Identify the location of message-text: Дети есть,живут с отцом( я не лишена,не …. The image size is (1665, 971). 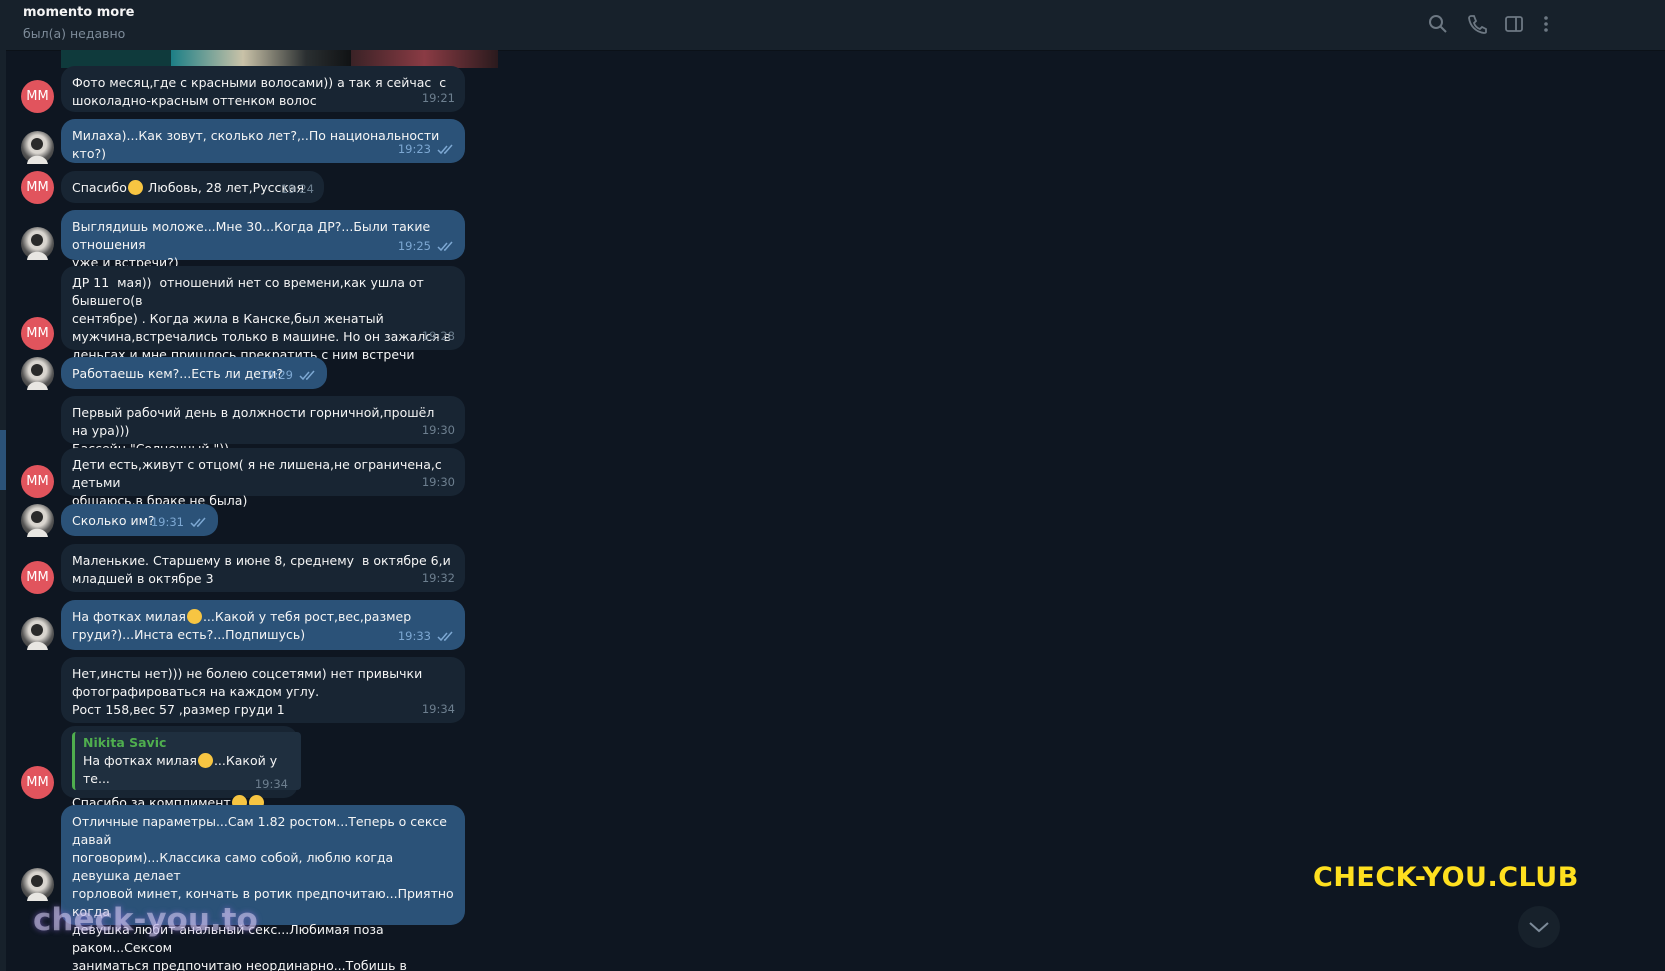
(257, 482).